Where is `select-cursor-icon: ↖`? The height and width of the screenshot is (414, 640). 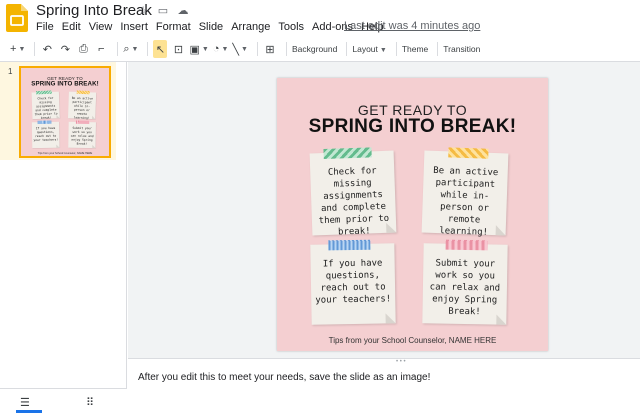
select-cursor-icon: ↖ is located at coordinates (160, 49).